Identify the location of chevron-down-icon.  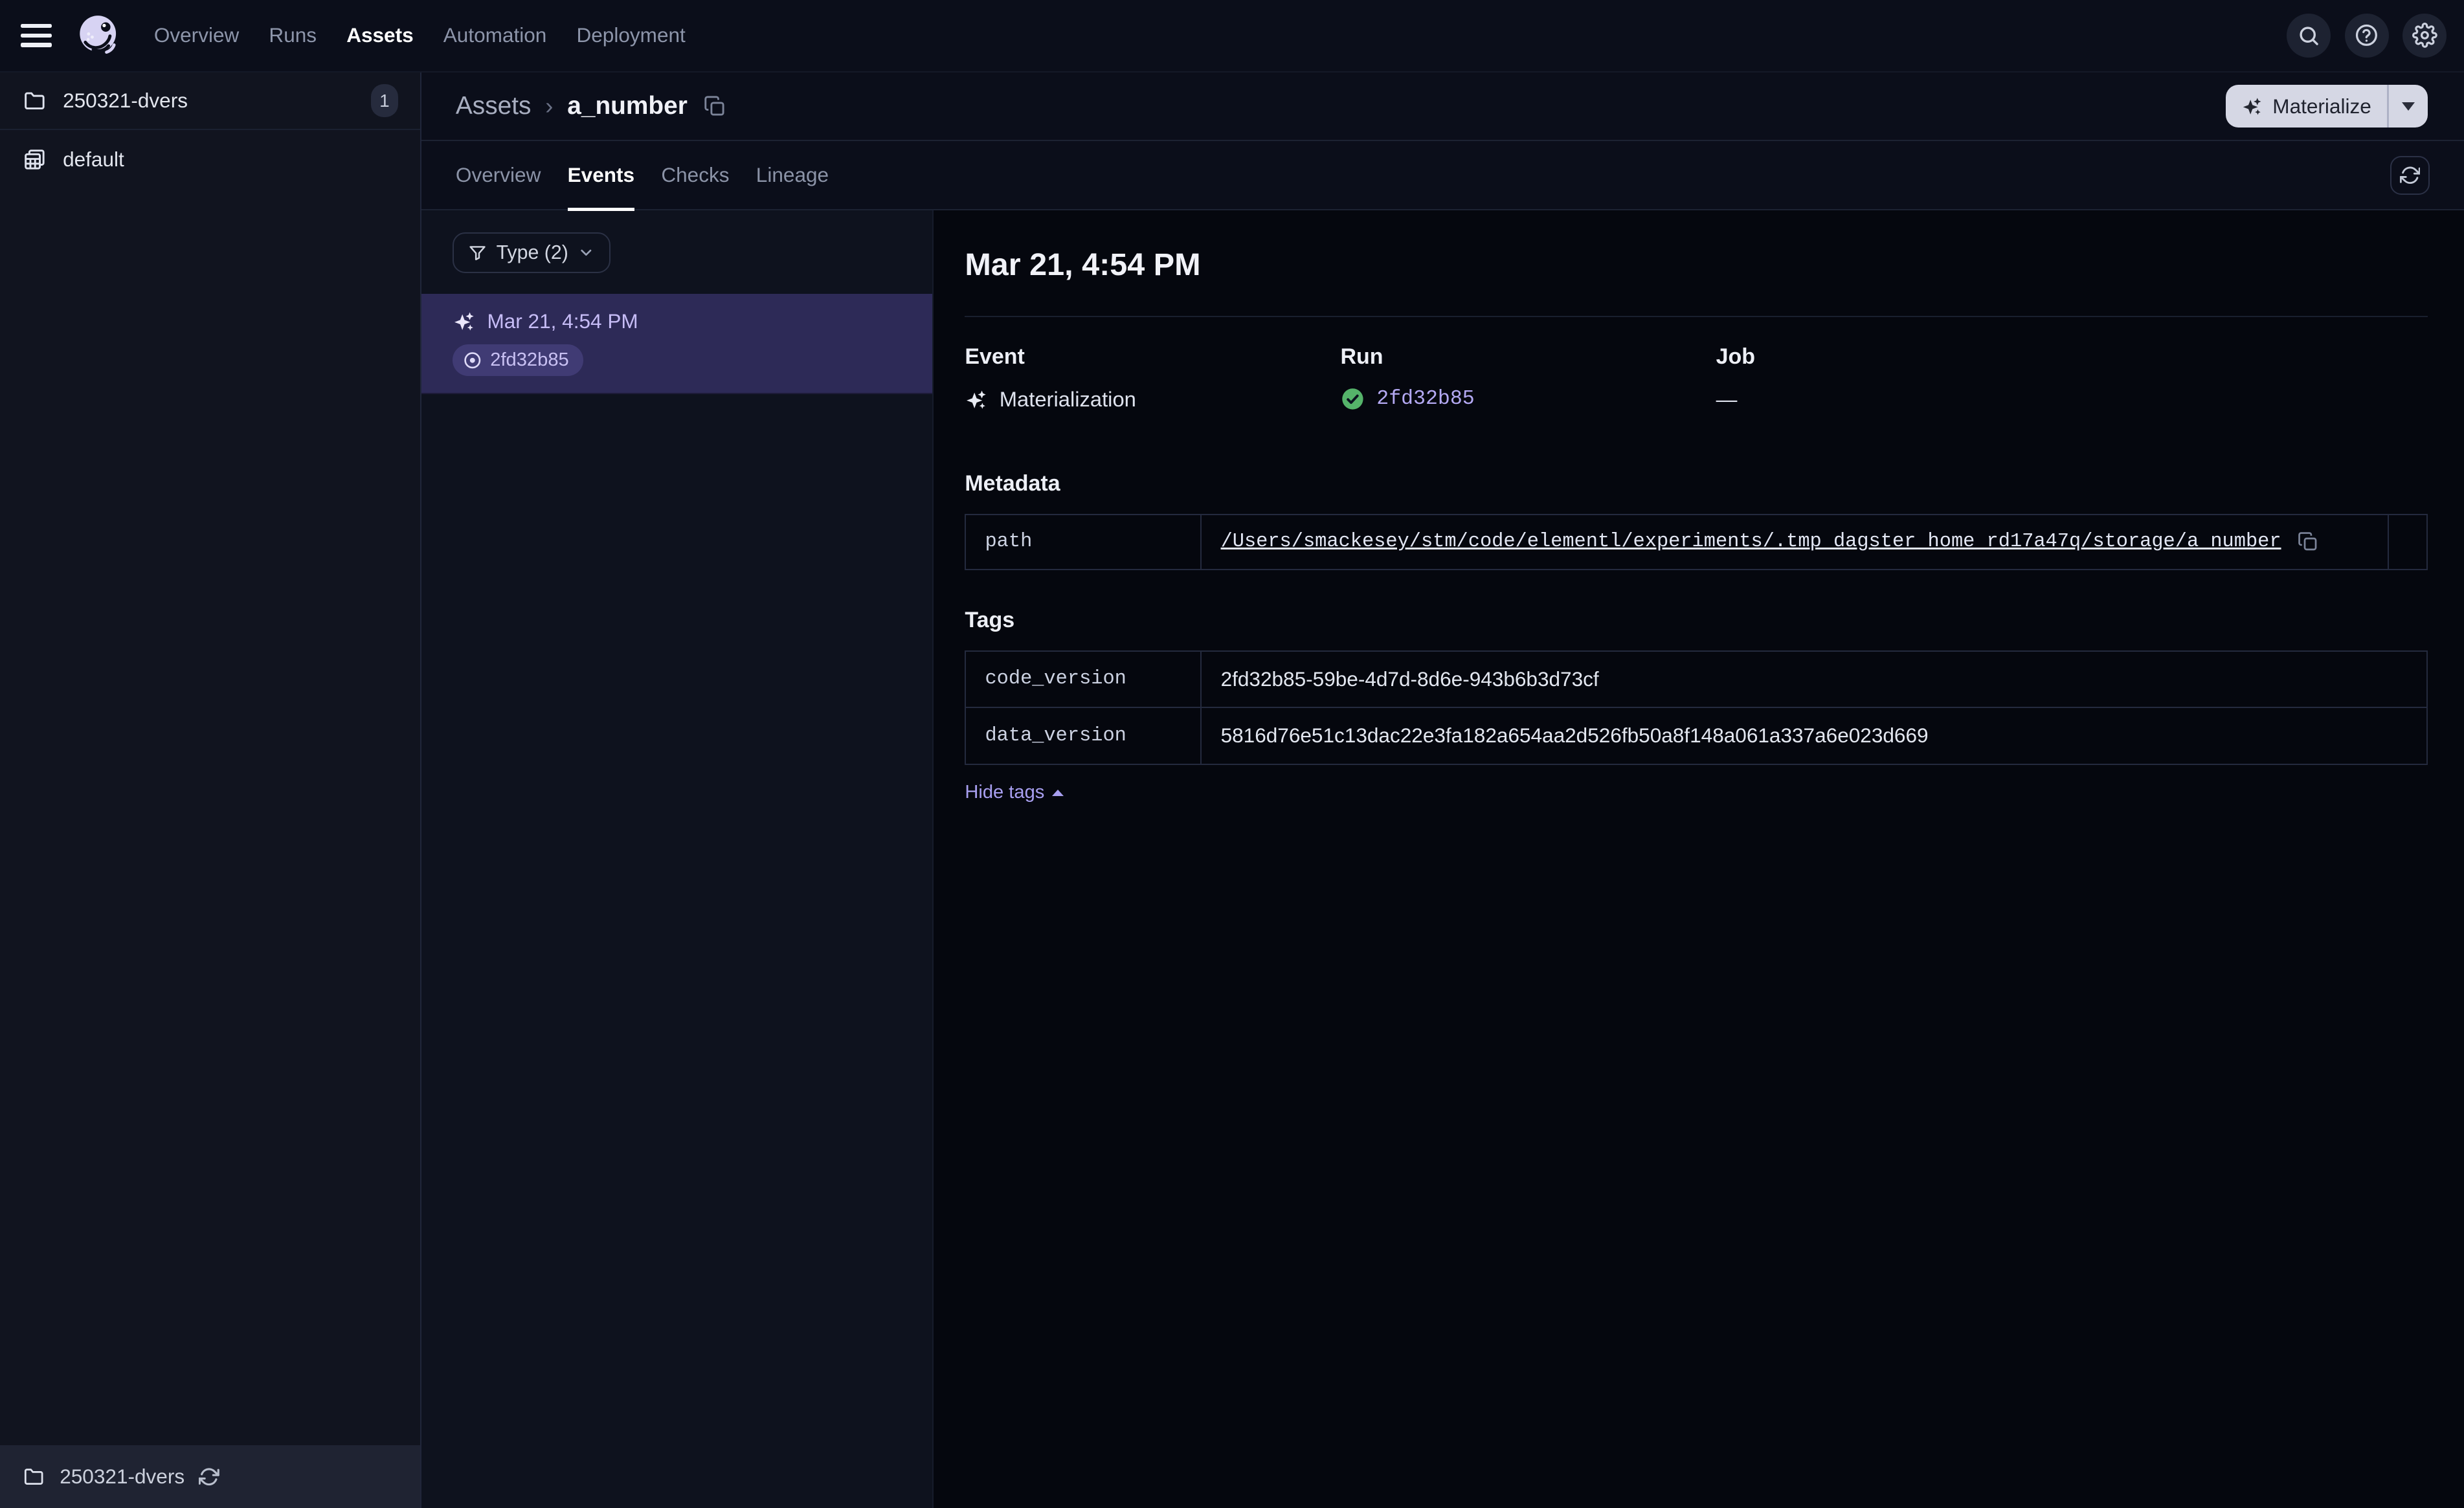
(586, 253).